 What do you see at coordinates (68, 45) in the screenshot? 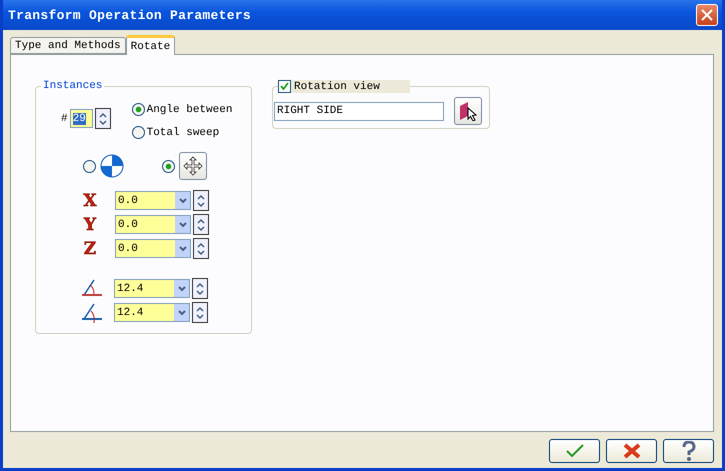
I see `tab: Type and Methods` at bounding box center [68, 45].